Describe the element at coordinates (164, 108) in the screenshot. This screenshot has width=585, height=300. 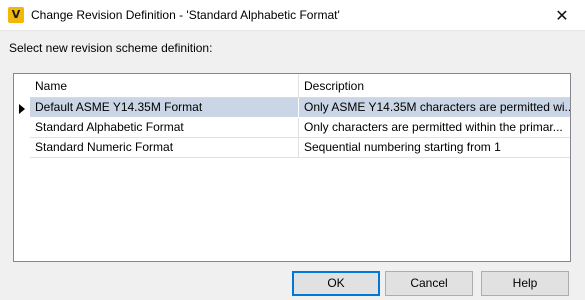
I see `row-name-cell: Default ASME Y14.35M Format` at that location.